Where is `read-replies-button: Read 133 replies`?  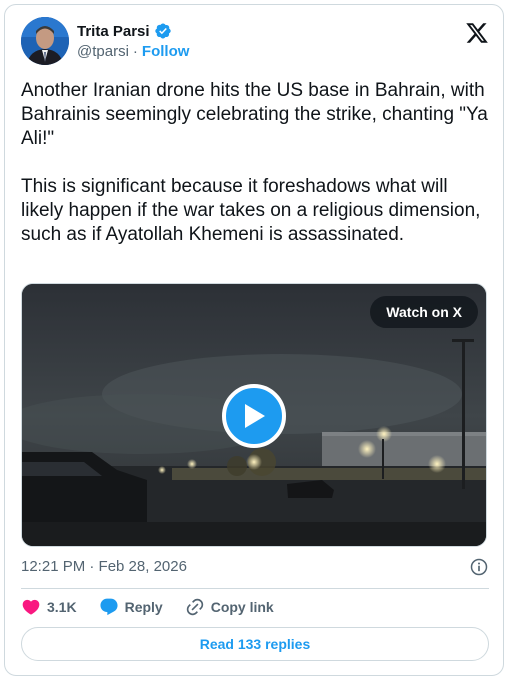 read-replies-button: Read 133 replies is located at coordinates (255, 644).